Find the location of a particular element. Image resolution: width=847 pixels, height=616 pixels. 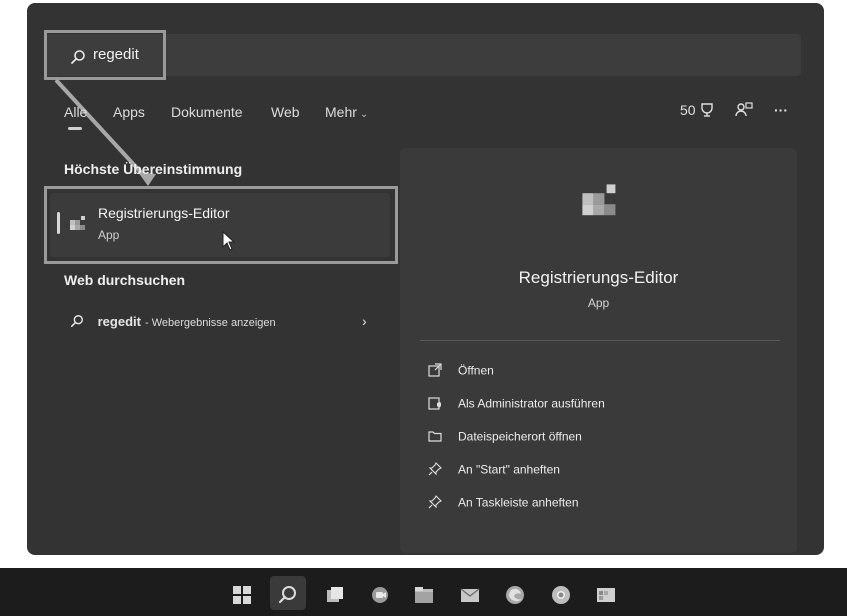

action-label: An "Start" anheften is located at coordinates (509, 469).